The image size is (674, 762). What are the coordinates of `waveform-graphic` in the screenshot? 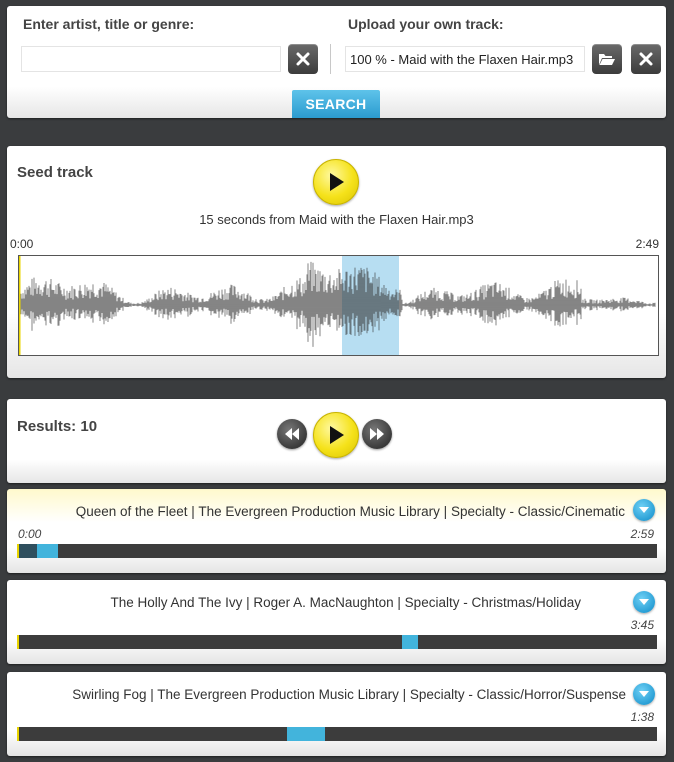 It's located at (337, 305).